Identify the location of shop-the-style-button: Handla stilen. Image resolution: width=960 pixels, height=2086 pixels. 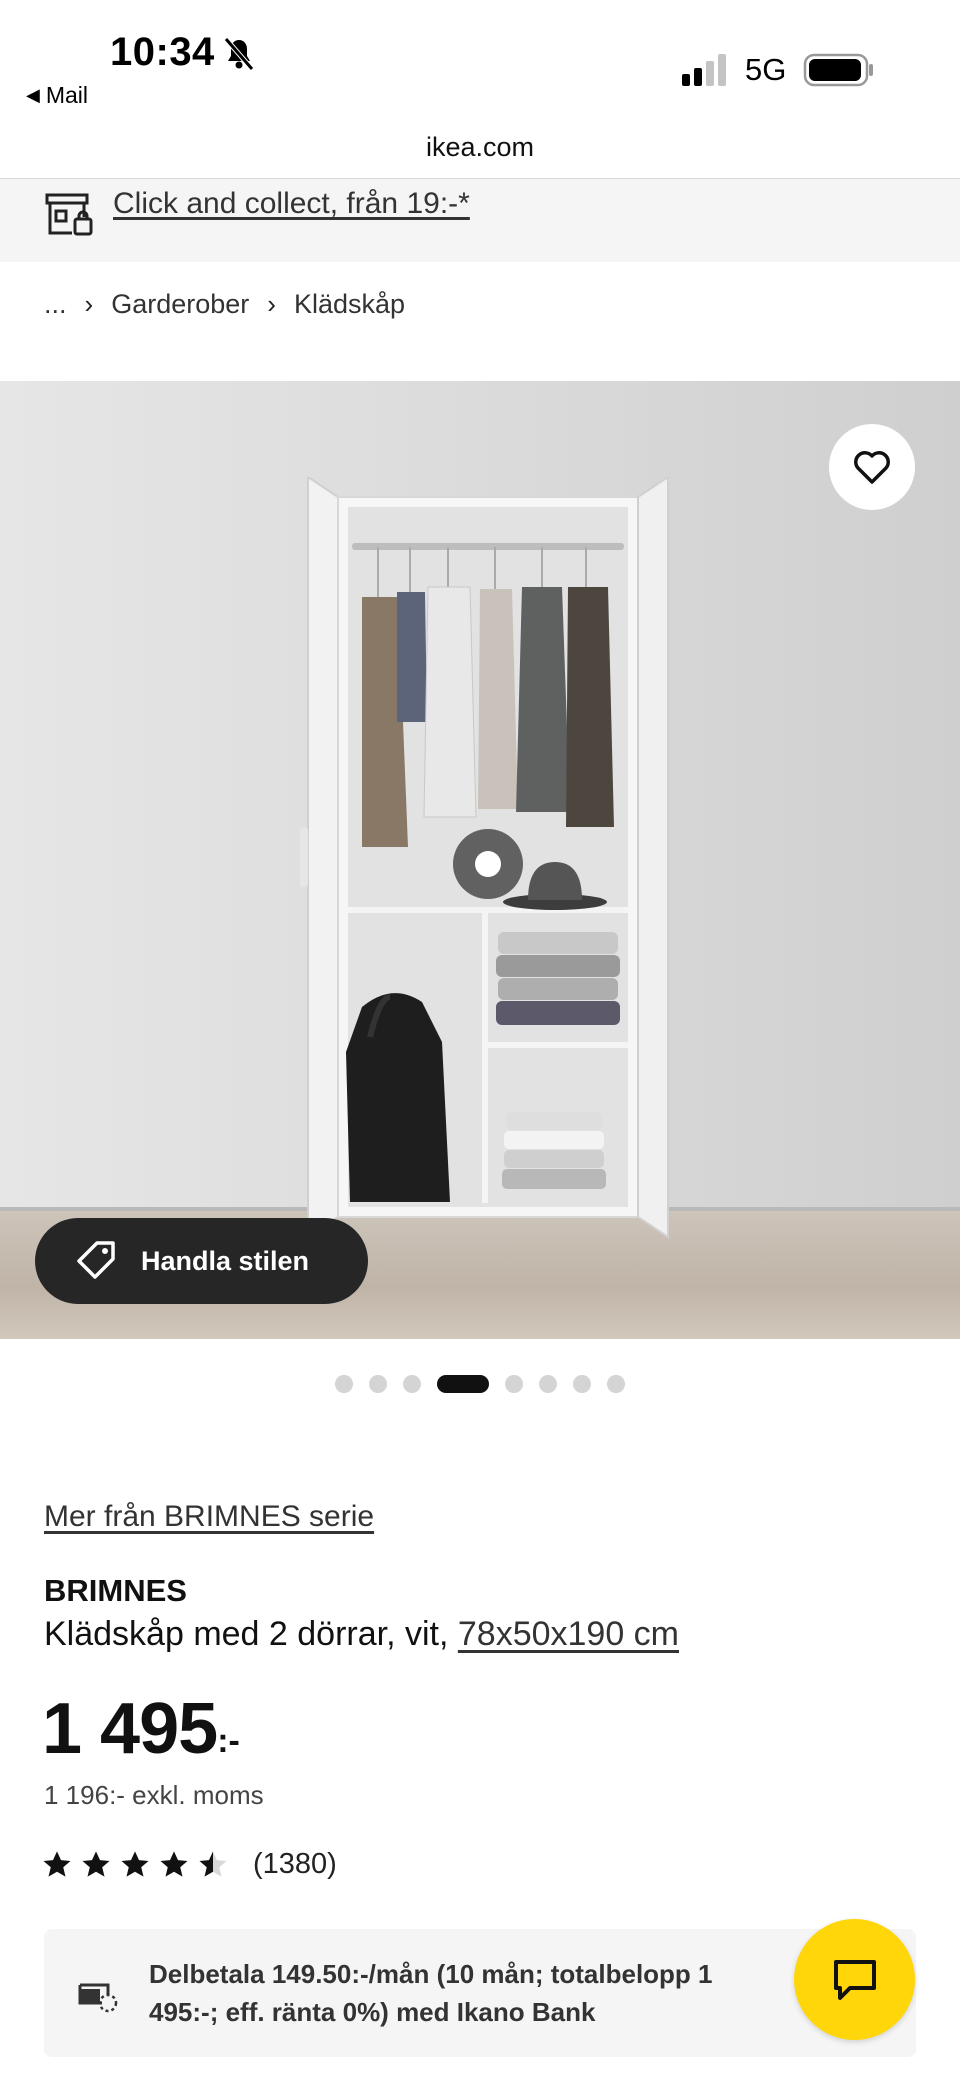
(201, 1261).